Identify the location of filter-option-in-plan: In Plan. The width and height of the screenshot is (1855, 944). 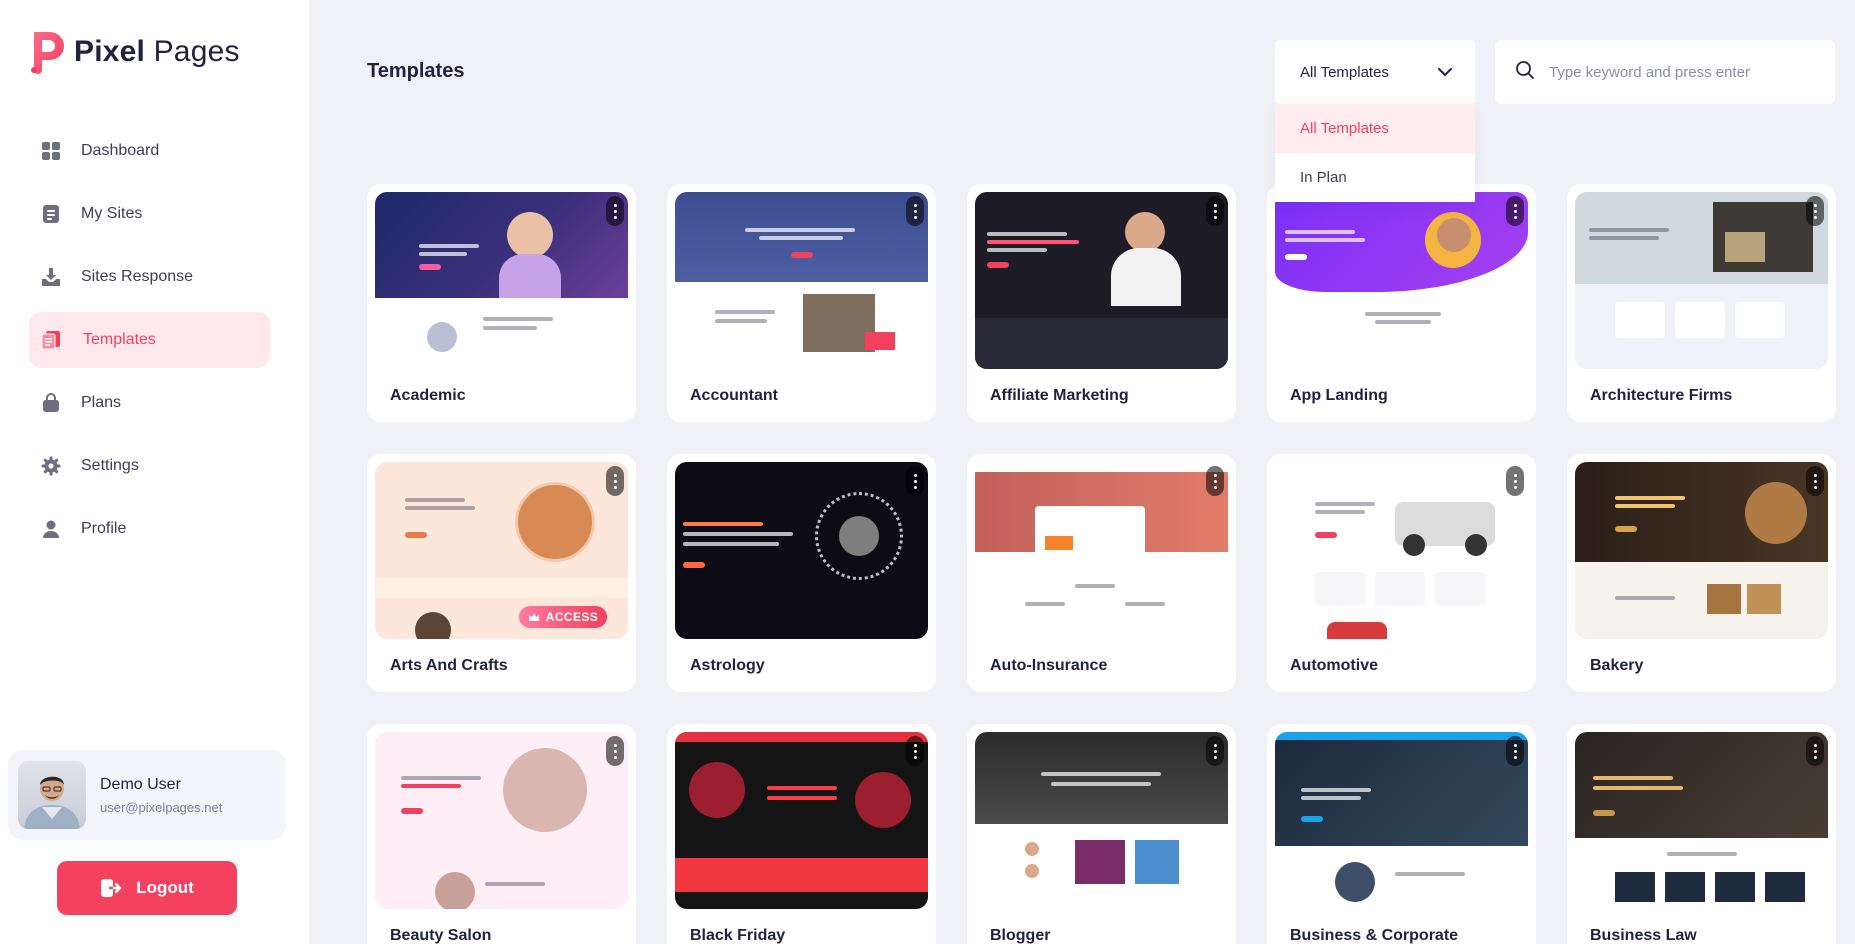
(1375, 177).